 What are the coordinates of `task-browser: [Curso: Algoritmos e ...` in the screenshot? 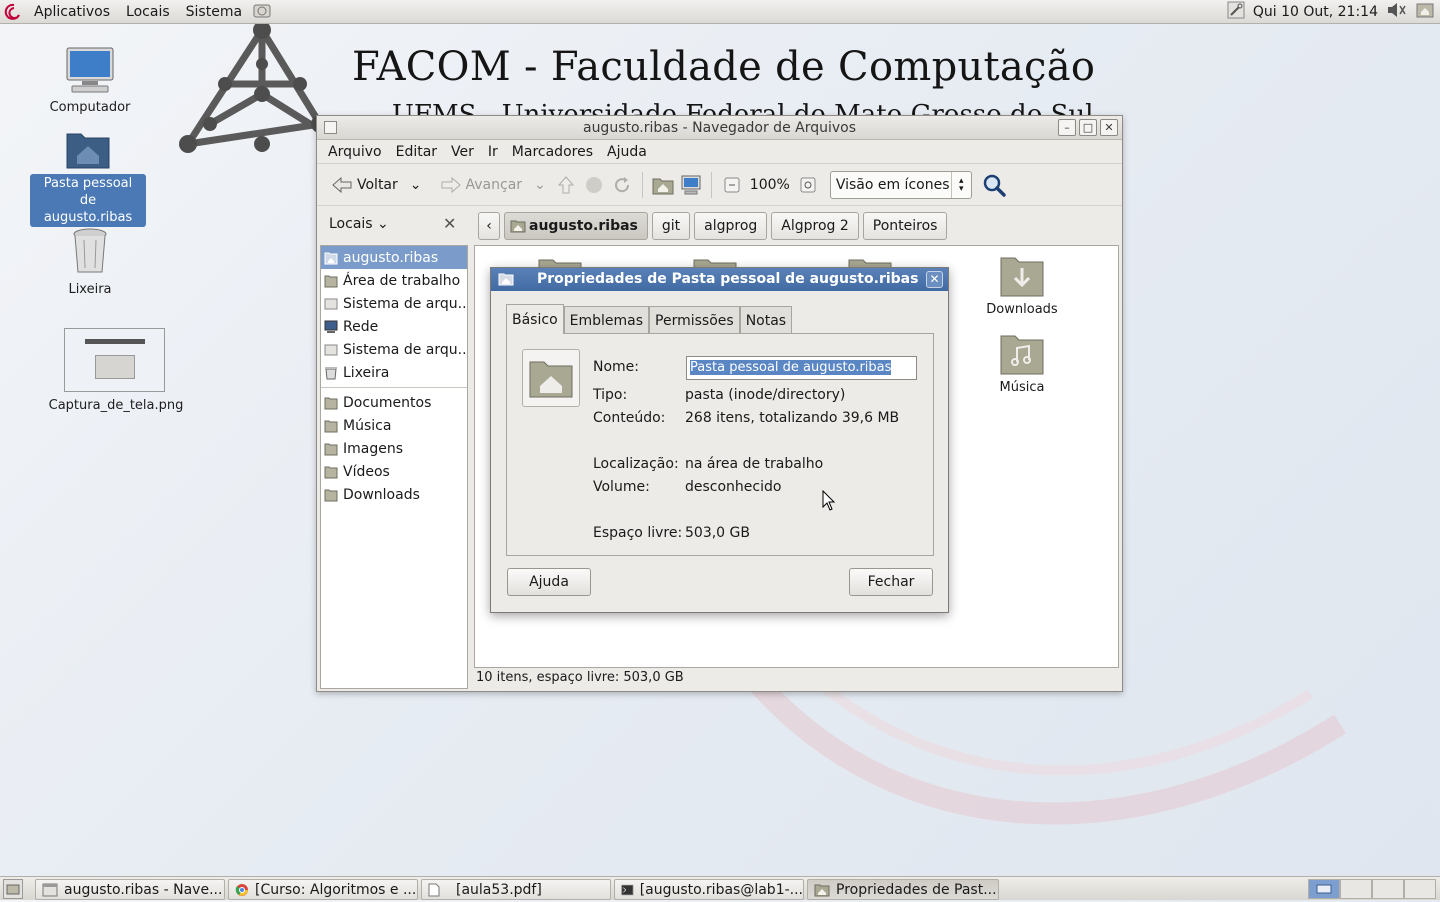 It's located at (323, 889).